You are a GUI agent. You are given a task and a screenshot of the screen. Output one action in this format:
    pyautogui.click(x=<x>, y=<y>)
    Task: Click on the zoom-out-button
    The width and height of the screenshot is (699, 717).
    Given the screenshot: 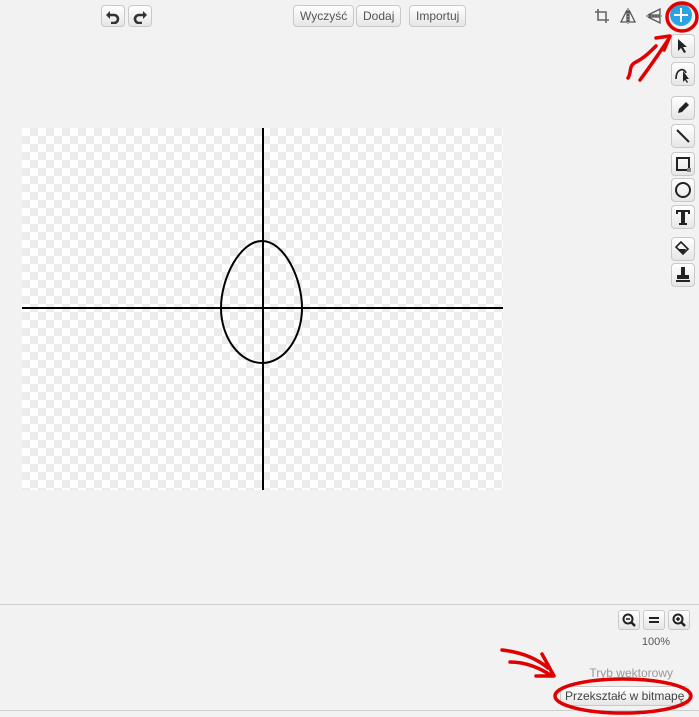 What is the action you would take?
    pyautogui.click(x=629, y=620)
    